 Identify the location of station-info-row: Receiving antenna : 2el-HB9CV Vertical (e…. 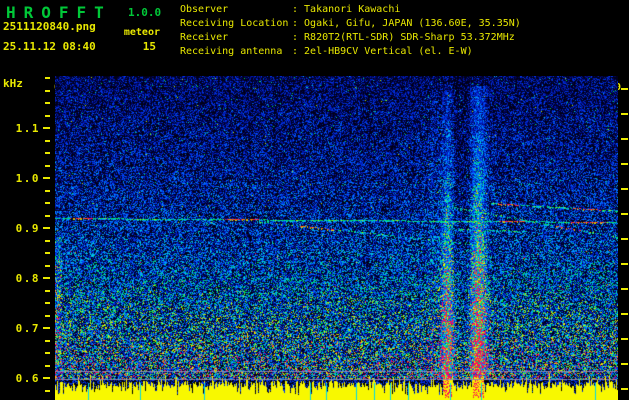
(326, 52).